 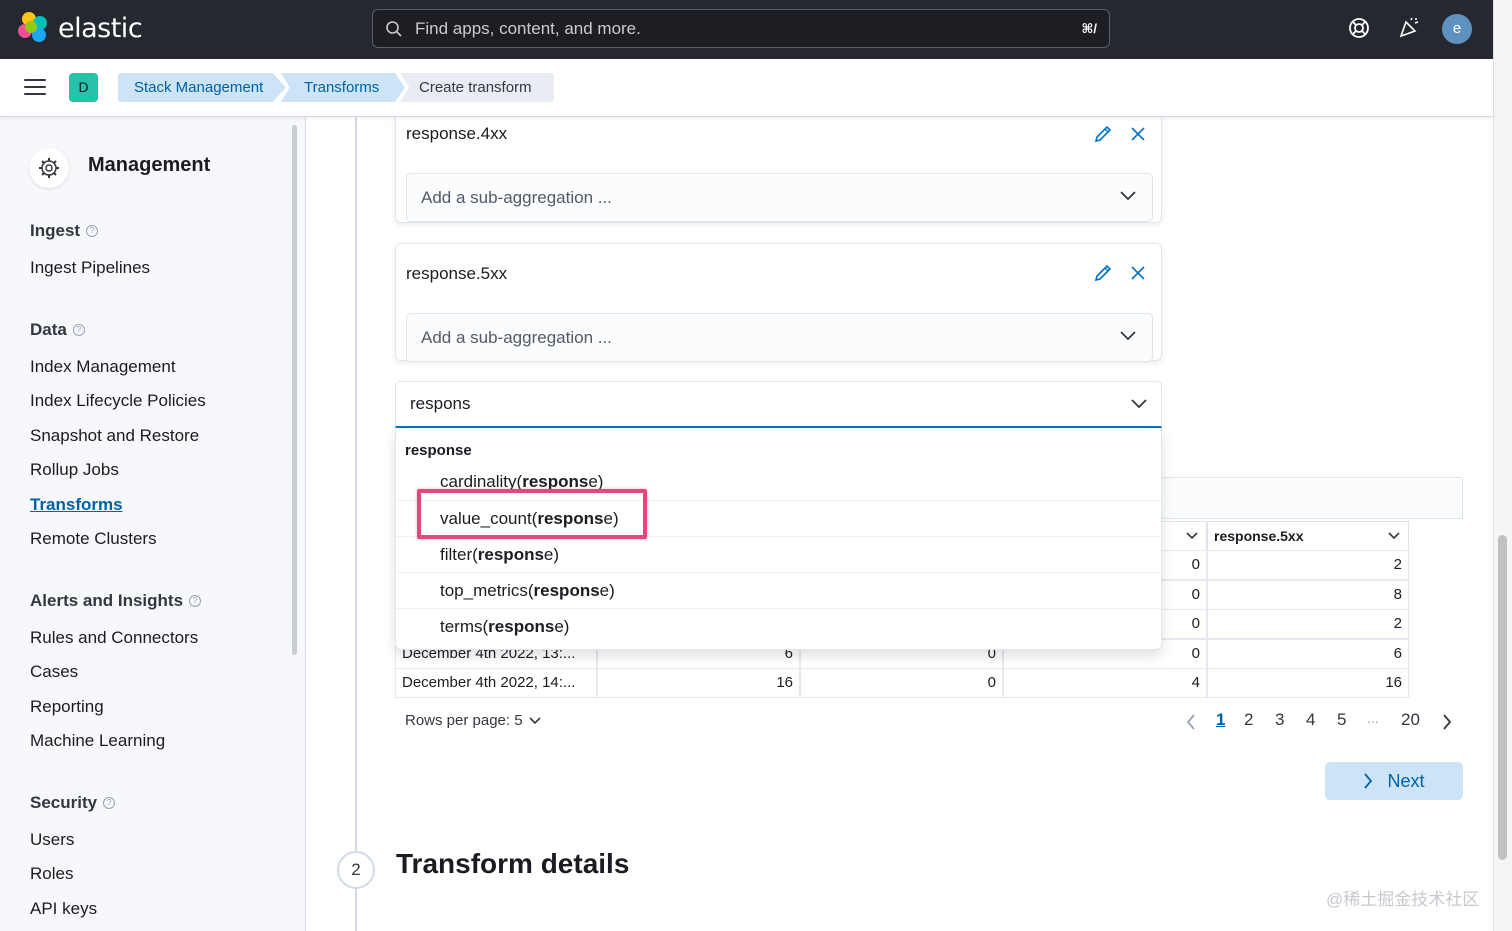 I want to click on help-icon, so click(x=1359, y=28).